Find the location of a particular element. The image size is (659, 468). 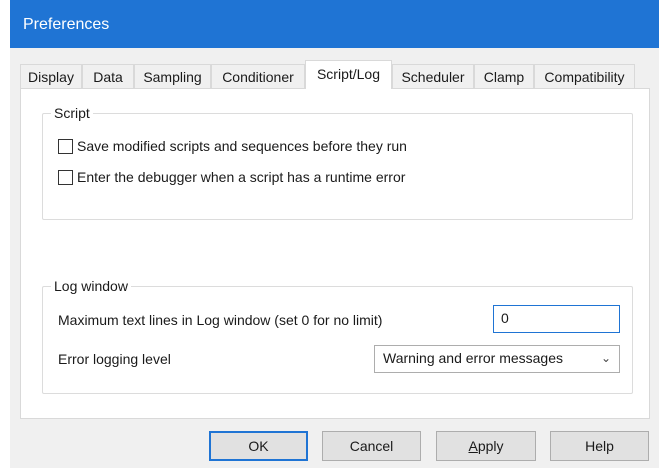

apply-button: Apply is located at coordinates (486, 446).